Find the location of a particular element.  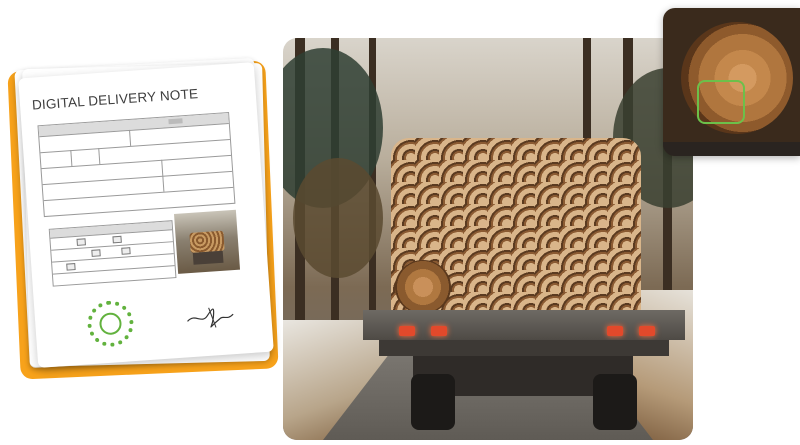

signature is located at coordinates (210, 317).